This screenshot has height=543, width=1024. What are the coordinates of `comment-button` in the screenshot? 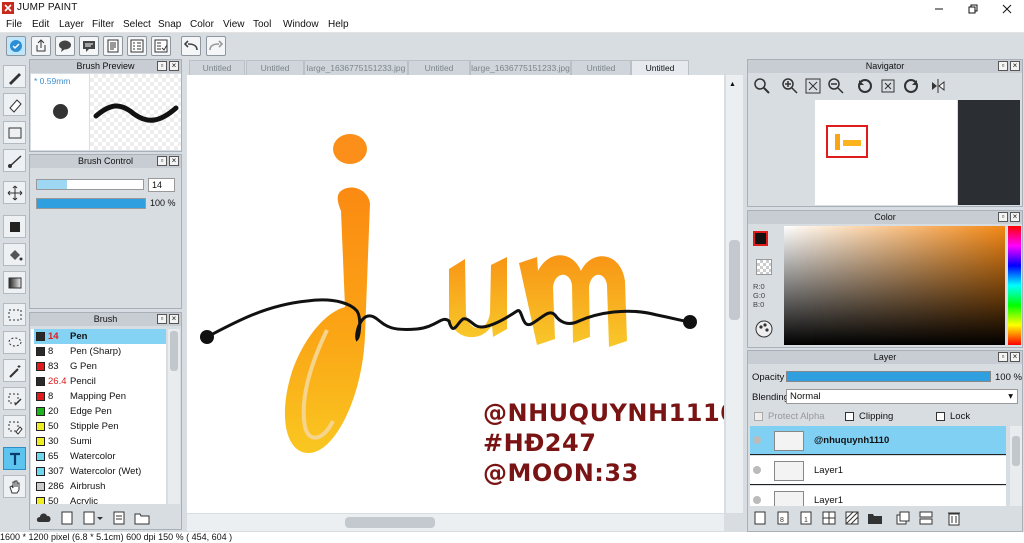 It's located at (65, 46).